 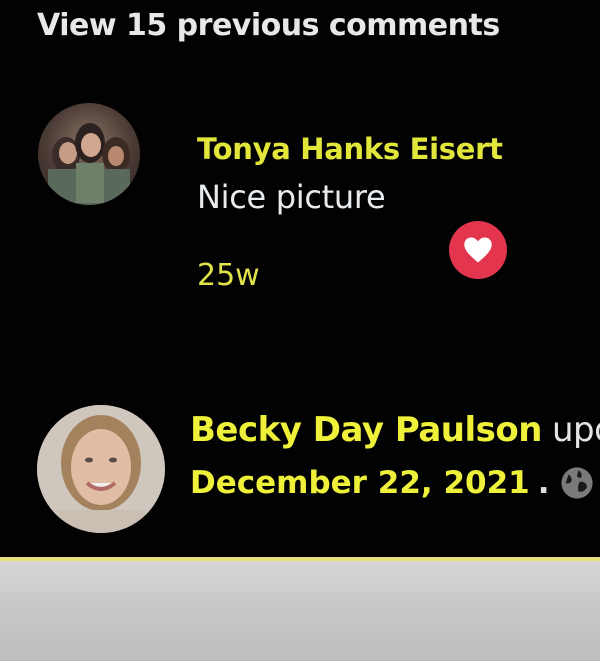 I want to click on post-author-avatar, so click(x=101, y=469).